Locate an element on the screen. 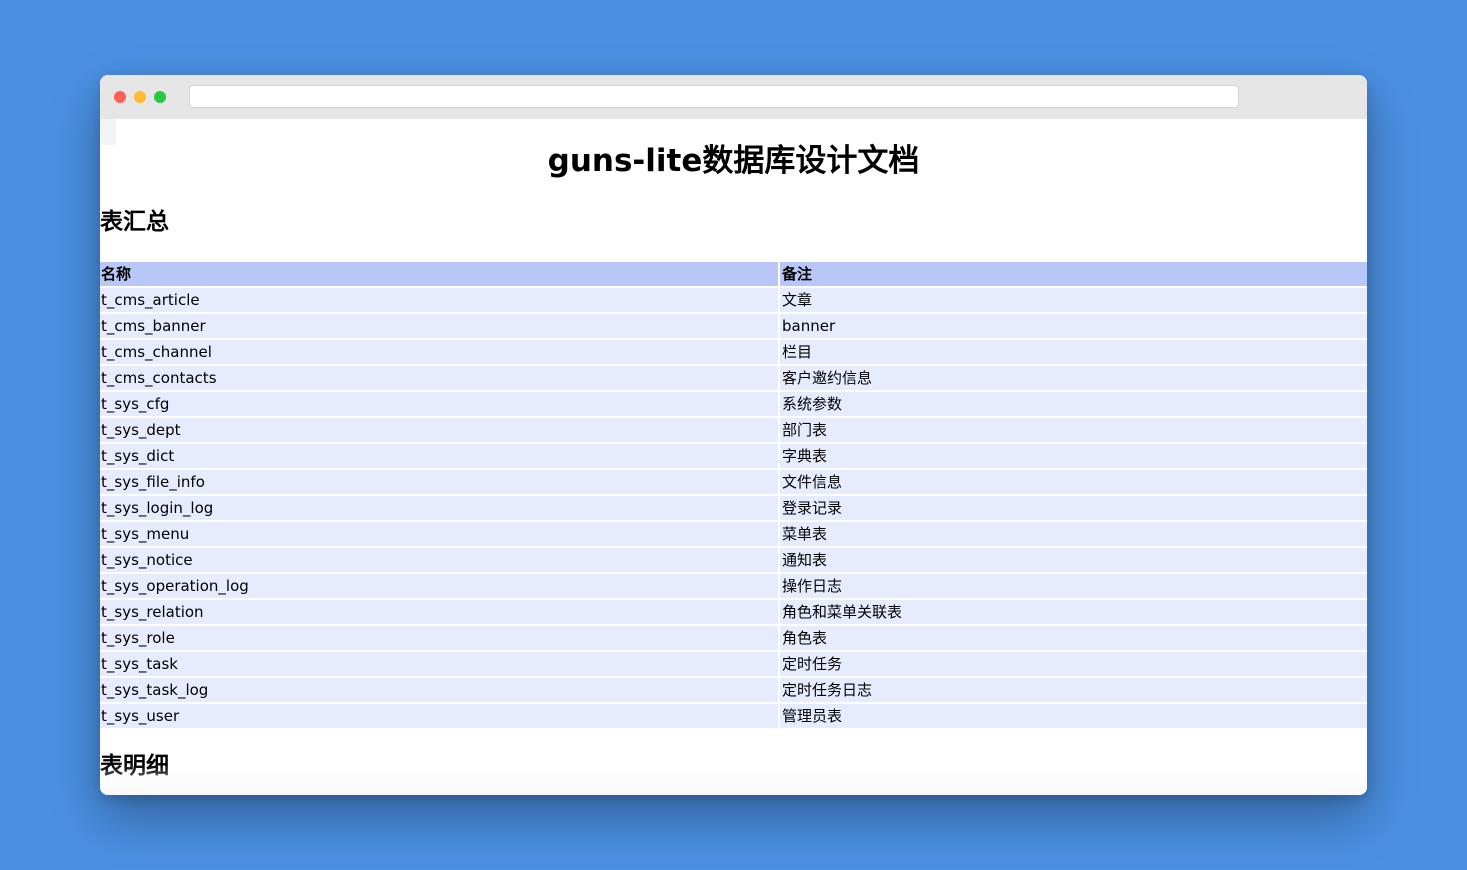  table-row: t_sys_cfg 系统参数 is located at coordinates (733, 405).